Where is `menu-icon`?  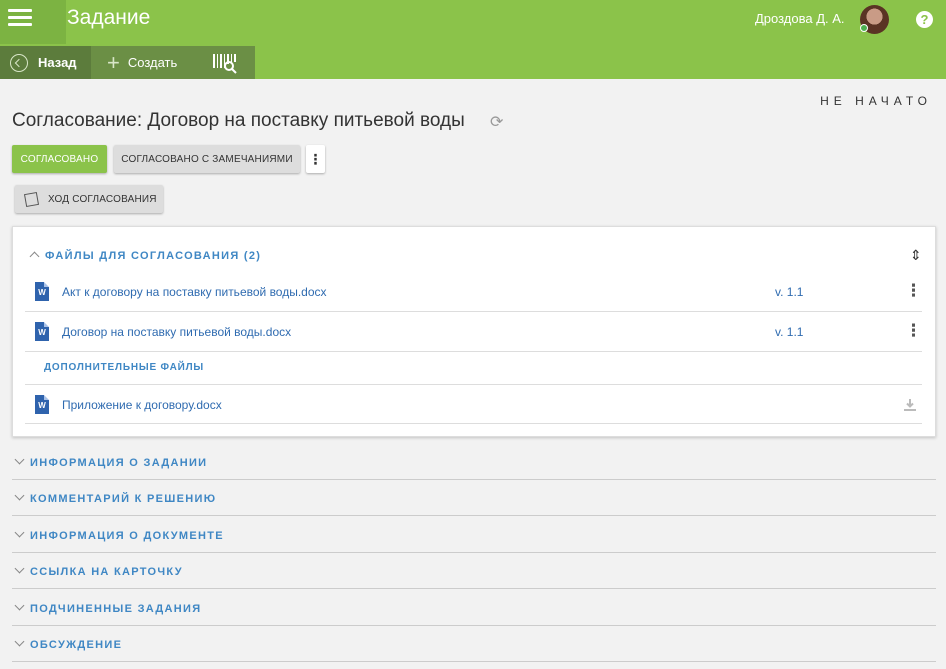 menu-icon is located at coordinates (33, 22).